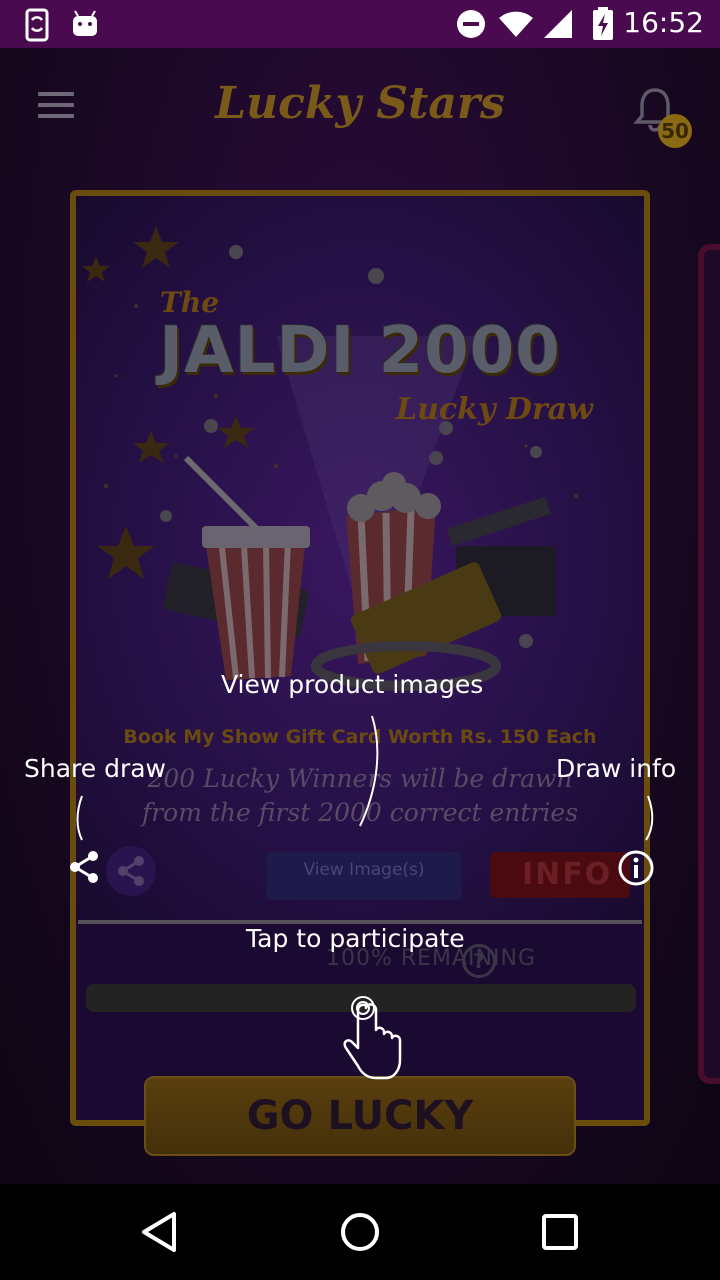 The width and height of the screenshot is (720, 1280). Describe the element at coordinates (85, 867) in the screenshot. I see `share-icon` at that location.